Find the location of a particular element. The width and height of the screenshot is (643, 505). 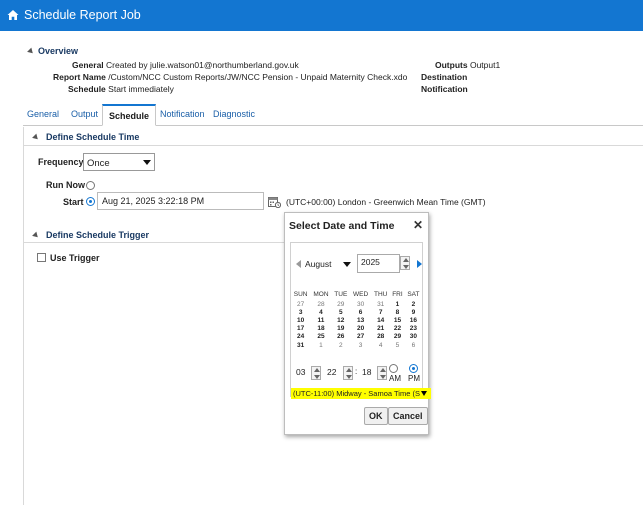

calendar-day: 10 is located at coordinates (300, 320).